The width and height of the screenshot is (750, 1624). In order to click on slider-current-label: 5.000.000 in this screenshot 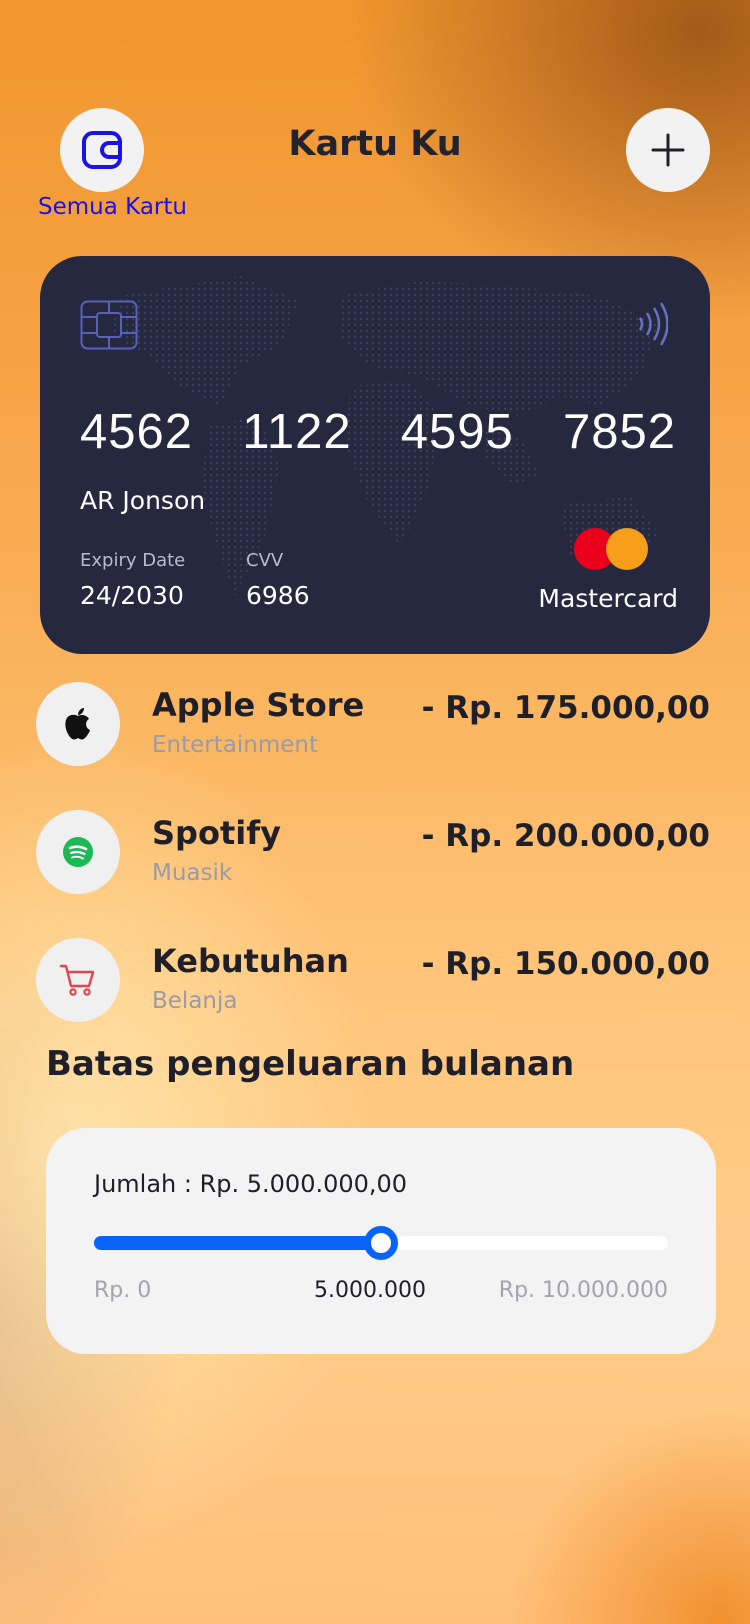, I will do `click(370, 1290)`.